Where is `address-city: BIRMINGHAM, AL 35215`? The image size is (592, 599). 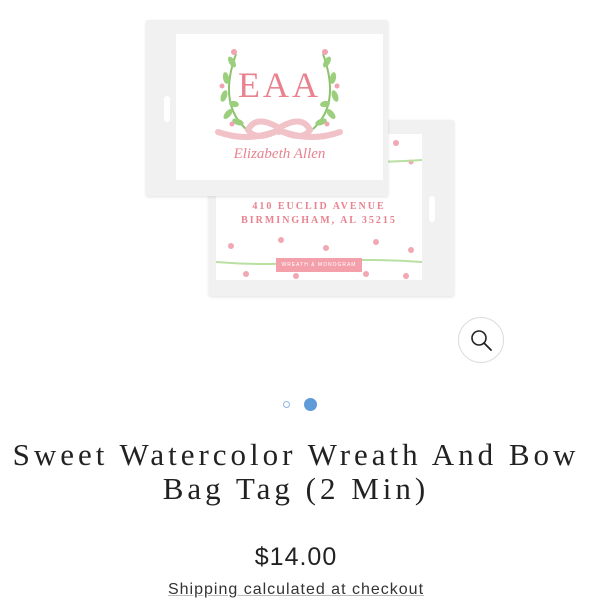
address-city: BIRMINGHAM, AL 35215 is located at coordinates (319, 220).